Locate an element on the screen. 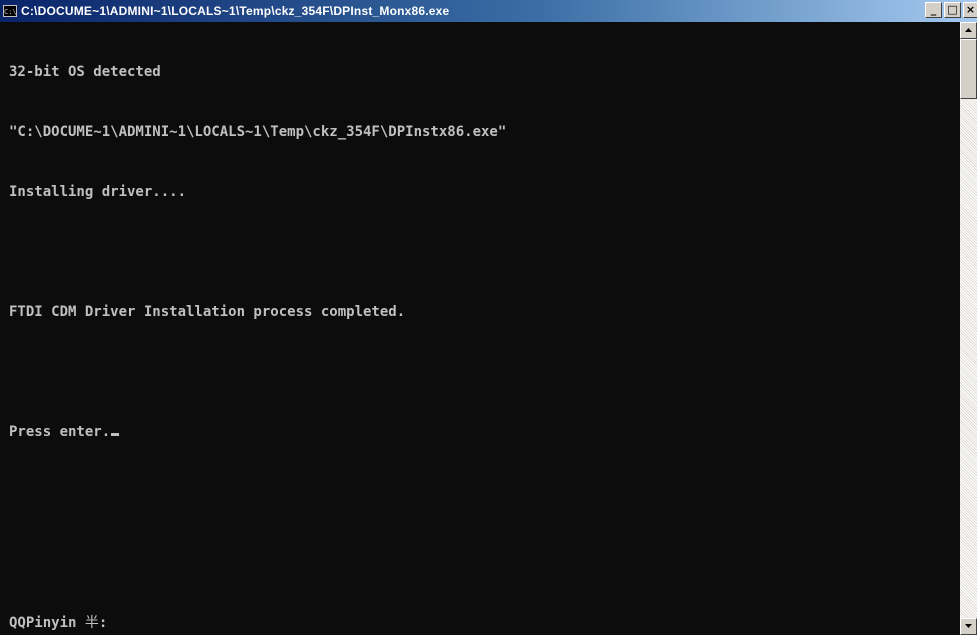  console-window-icon: C:\ is located at coordinates (10, 11).